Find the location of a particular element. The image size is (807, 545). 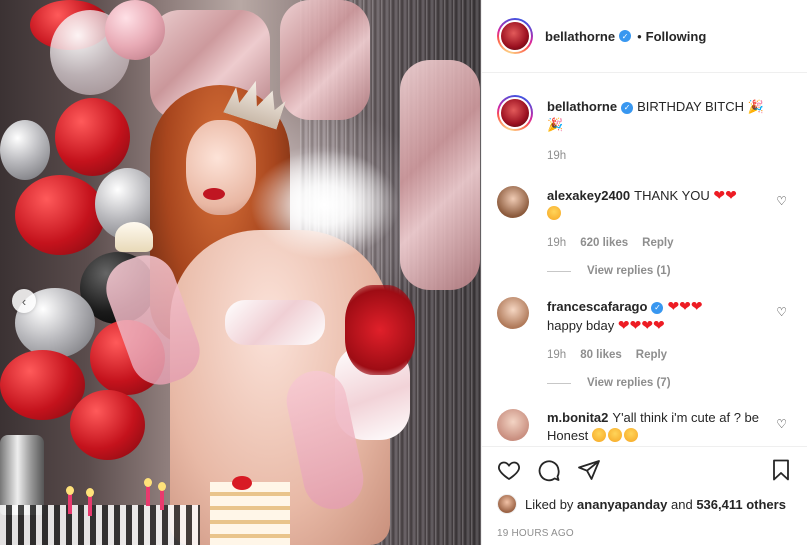

share-icon is located at coordinates (589, 470).